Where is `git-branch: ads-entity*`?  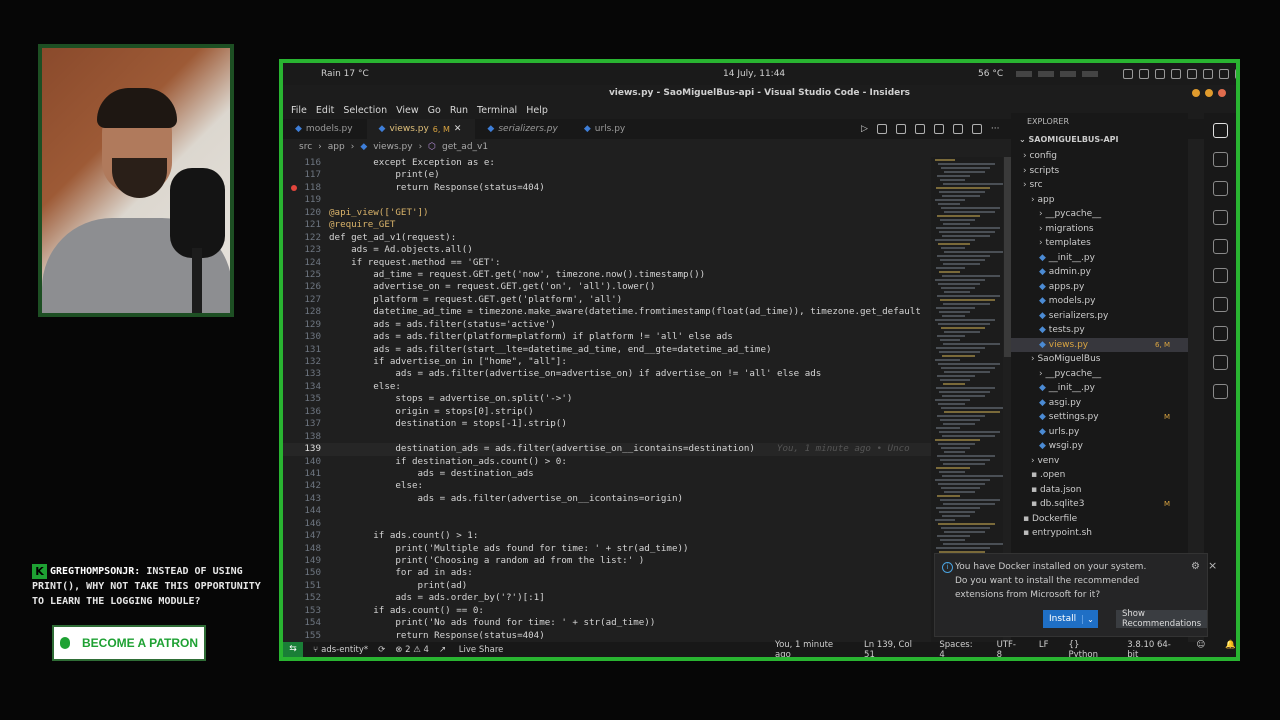
git-branch: ads-entity* is located at coordinates (344, 650).